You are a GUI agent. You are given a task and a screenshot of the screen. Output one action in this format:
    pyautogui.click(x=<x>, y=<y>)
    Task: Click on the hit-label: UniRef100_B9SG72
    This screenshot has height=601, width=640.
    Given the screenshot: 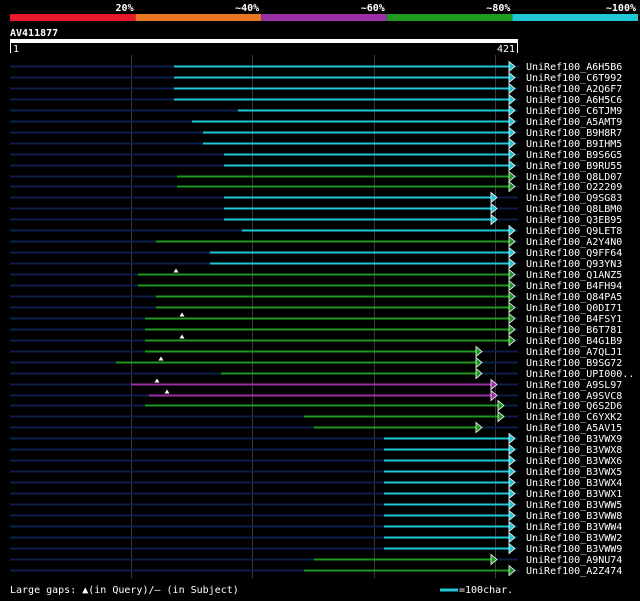 What is the action you would take?
    pyautogui.click(x=574, y=363)
    